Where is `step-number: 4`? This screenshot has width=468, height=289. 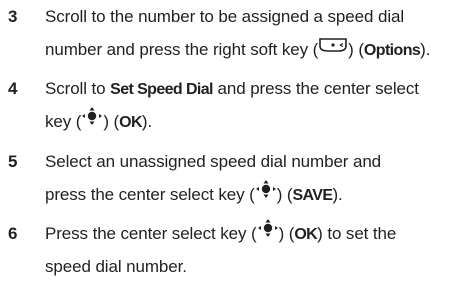 step-number: 4 is located at coordinates (13, 88).